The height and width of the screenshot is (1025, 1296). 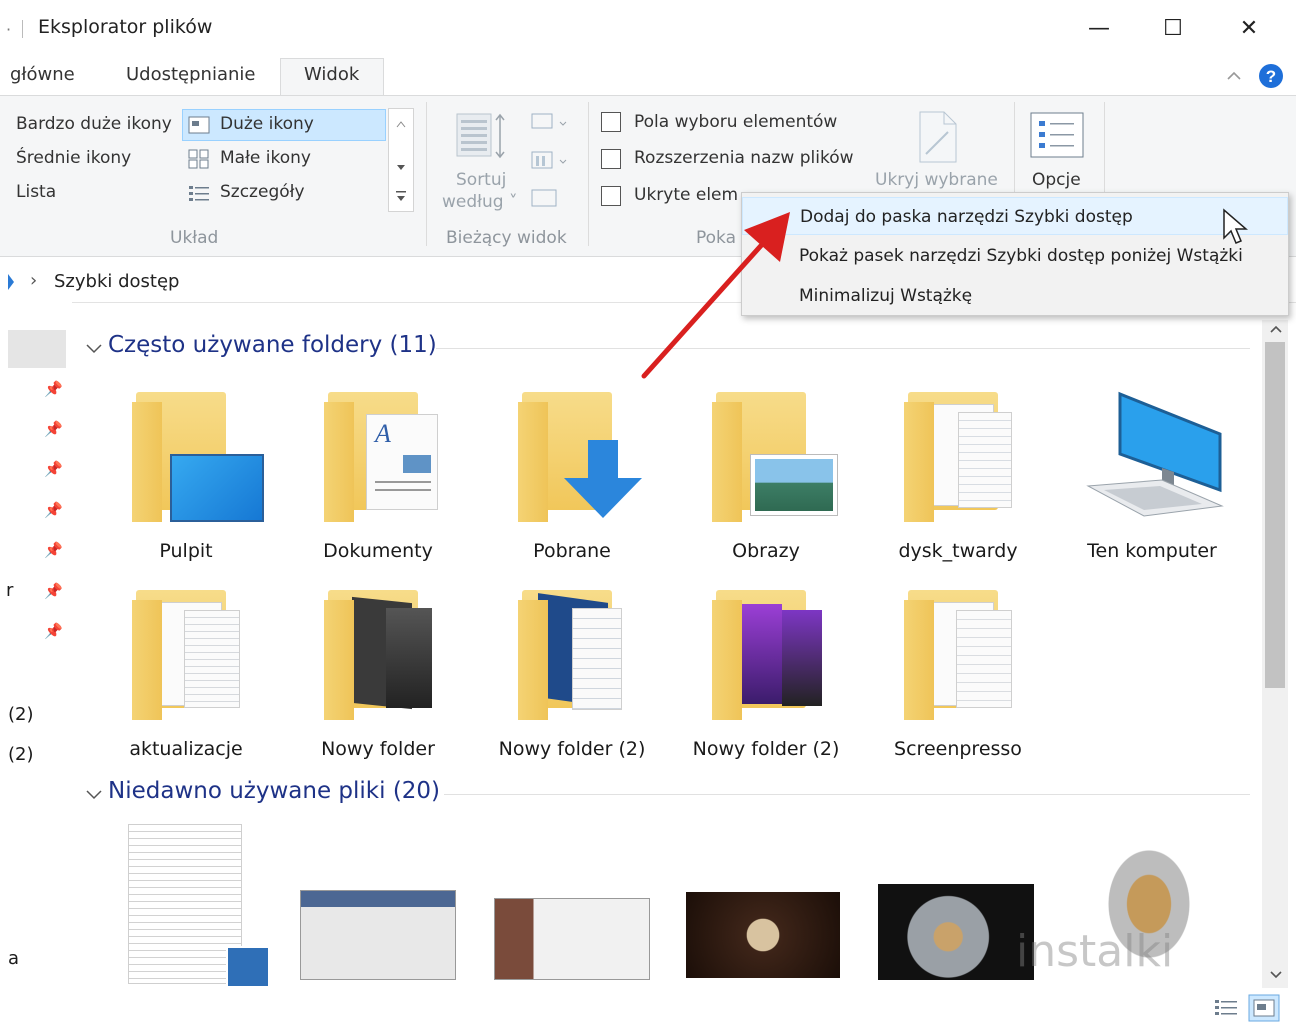 What do you see at coordinates (34, 280) in the screenshot?
I see `breadcrumb-chevron: ›` at bounding box center [34, 280].